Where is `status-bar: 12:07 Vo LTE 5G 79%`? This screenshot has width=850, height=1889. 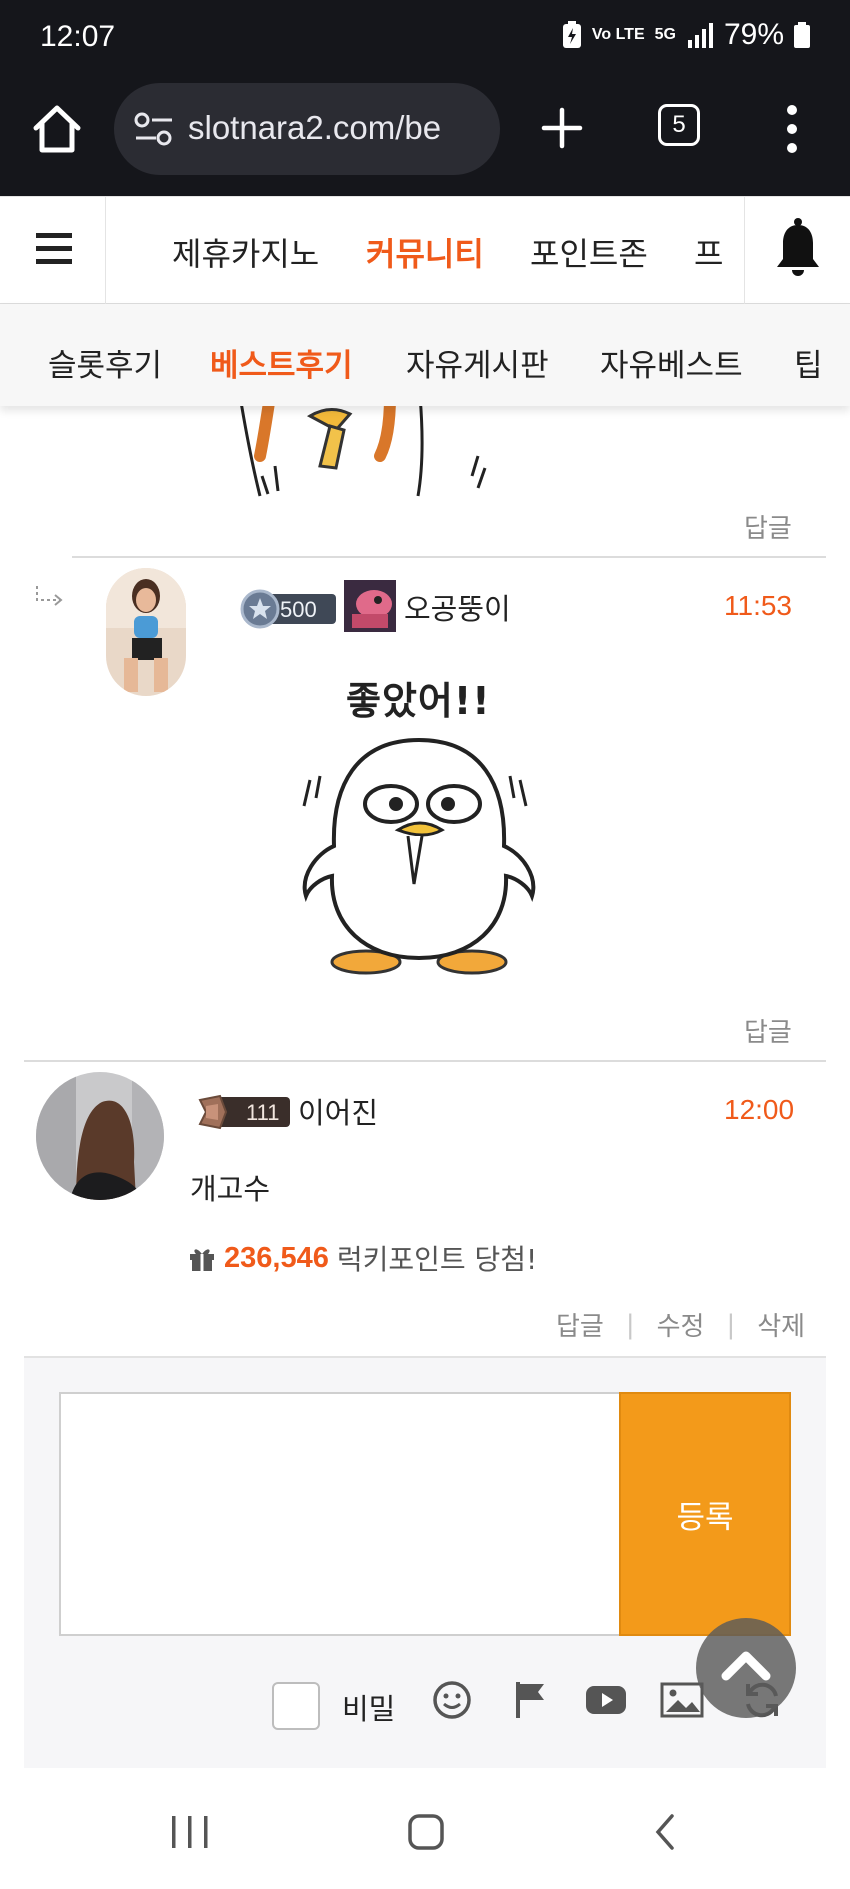 status-bar: 12:07 Vo LTE 5G 79% is located at coordinates (425, 39).